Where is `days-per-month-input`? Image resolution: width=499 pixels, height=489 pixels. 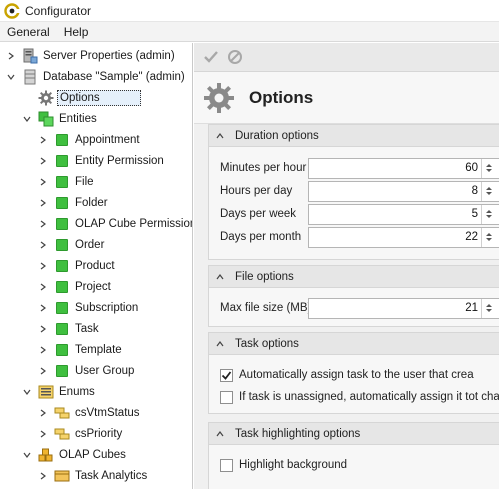
days-per-month-input is located at coordinates (395, 237).